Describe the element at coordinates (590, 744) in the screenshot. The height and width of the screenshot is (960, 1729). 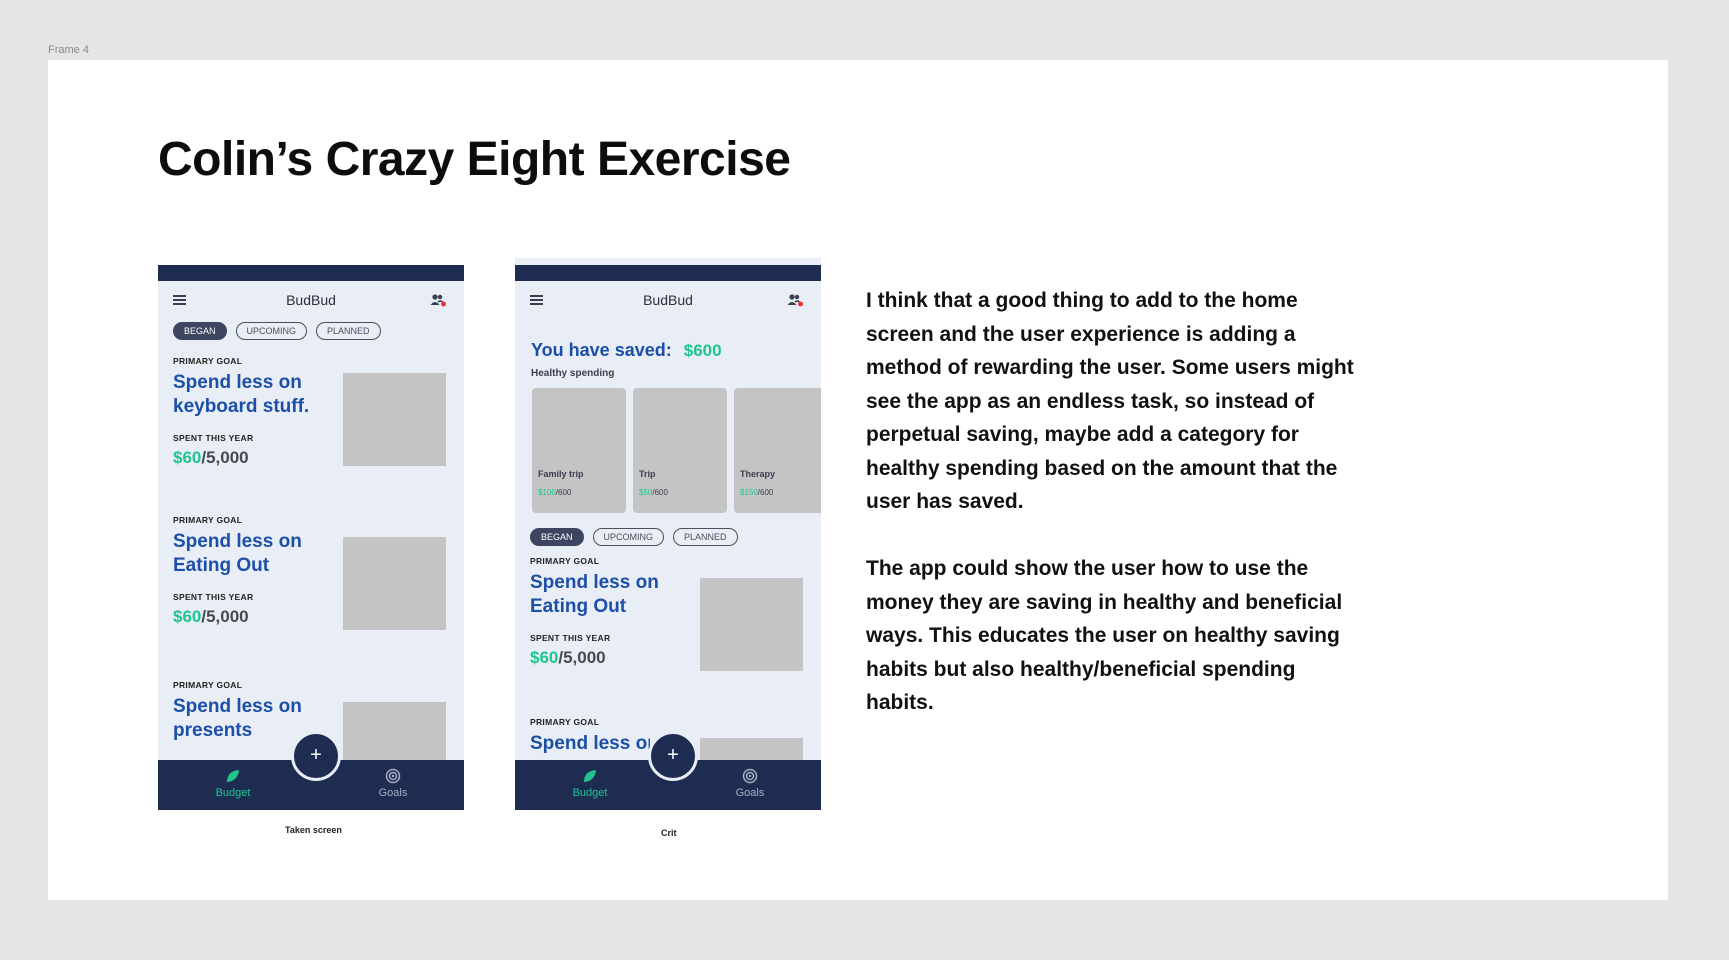
I see `goal-title: Spend less on` at that location.